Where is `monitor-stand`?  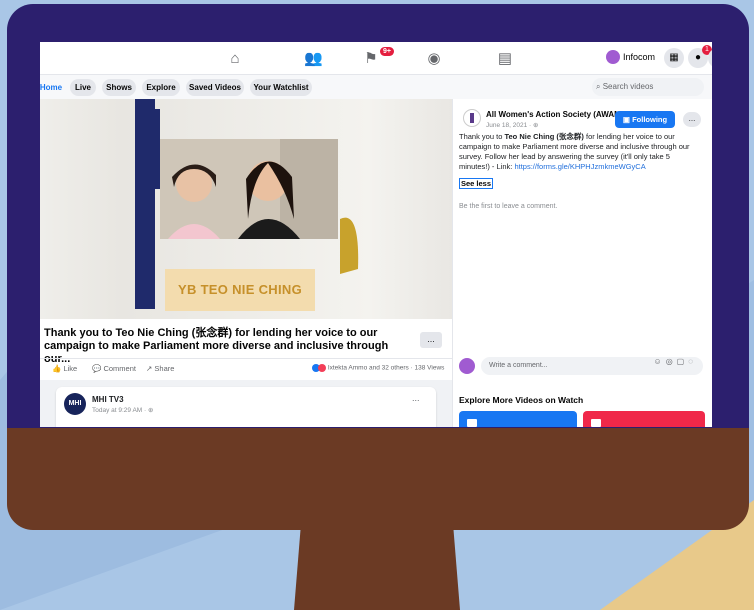 monitor-stand is located at coordinates (377, 569).